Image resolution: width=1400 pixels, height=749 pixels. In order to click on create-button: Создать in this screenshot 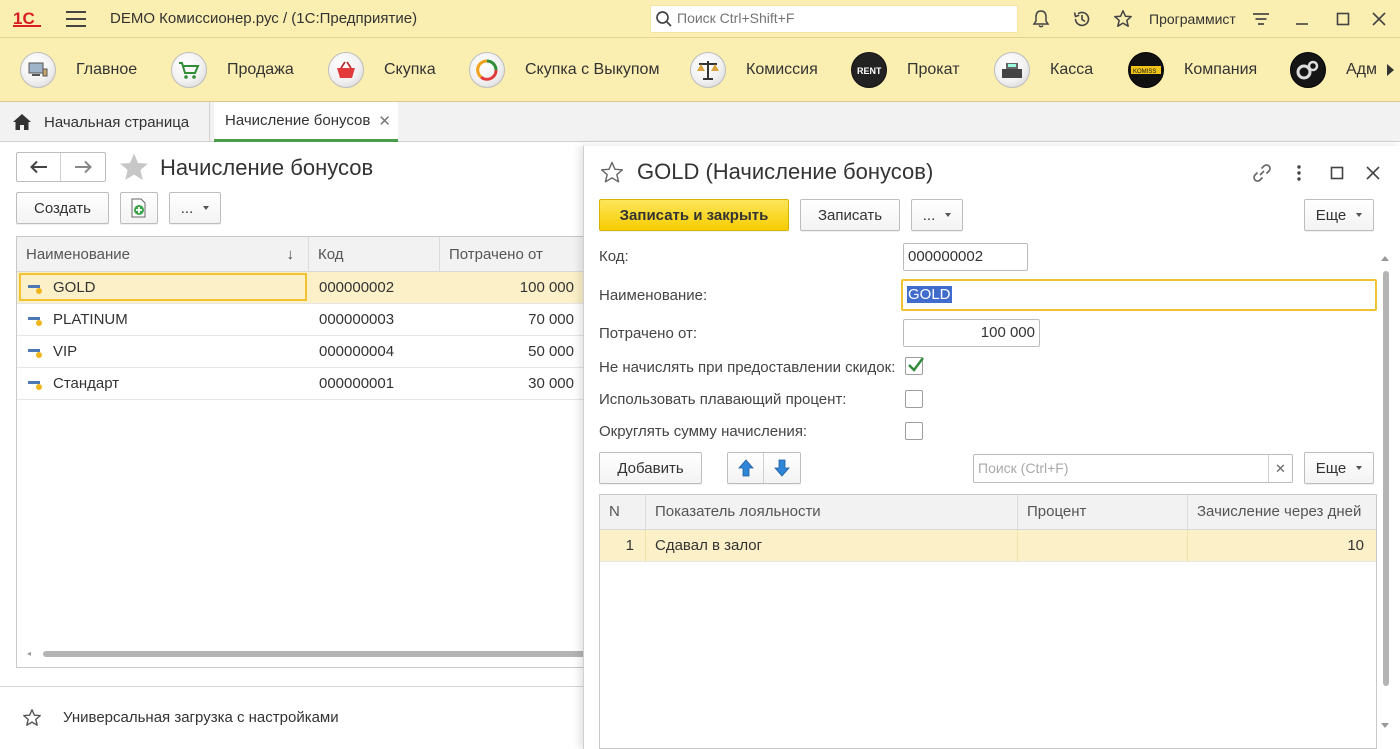, I will do `click(62, 208)`.